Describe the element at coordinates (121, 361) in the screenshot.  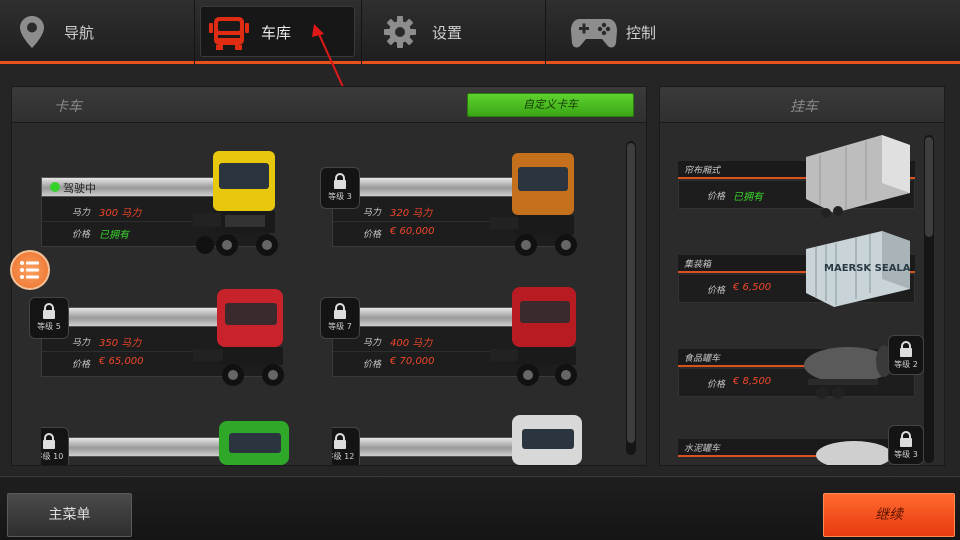
I see `price-value: € 65,000` at that location.